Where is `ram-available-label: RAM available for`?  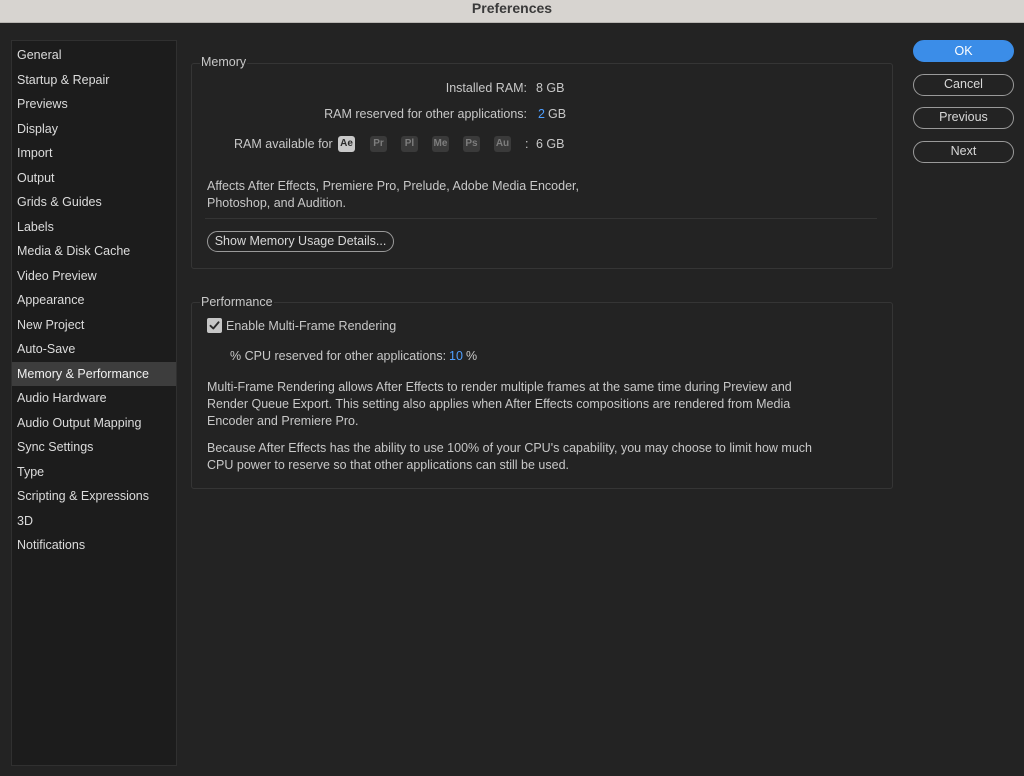 ram-available-label: RAM available for is located at coordinates (283, 144).